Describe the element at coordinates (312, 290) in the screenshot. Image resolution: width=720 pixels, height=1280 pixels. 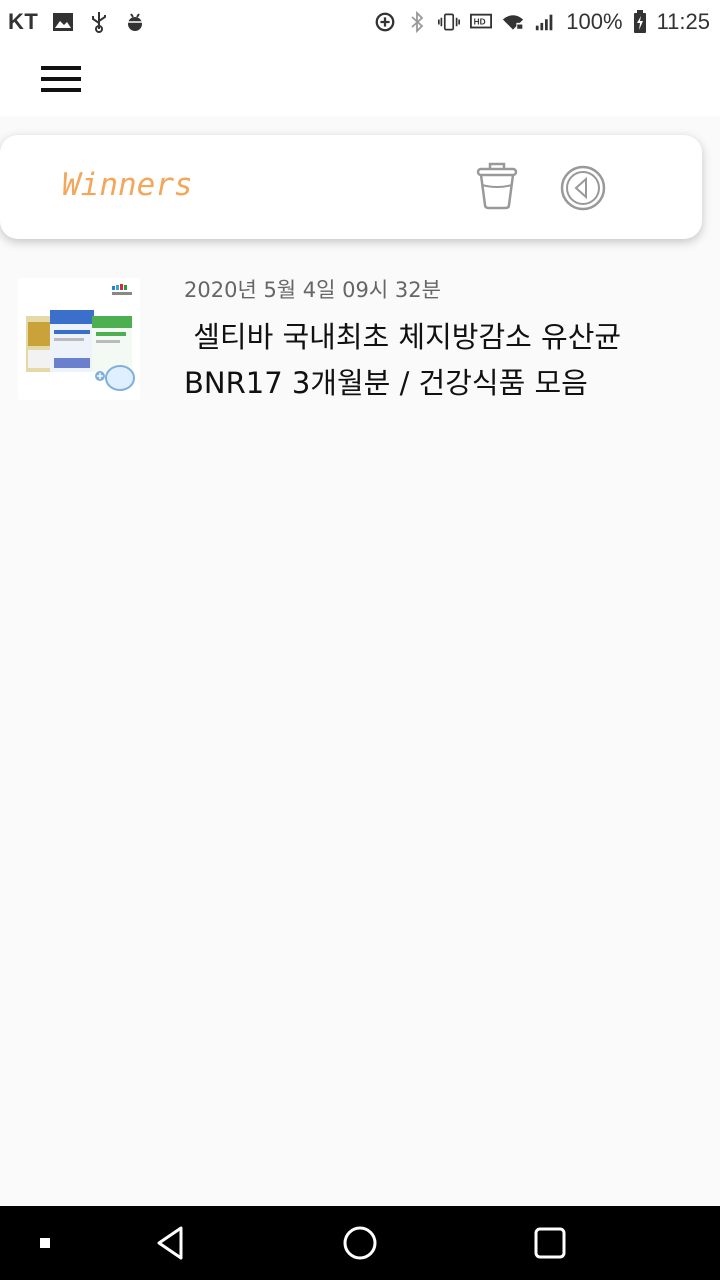
I see `item-date: 2020년 5월 4일 09시 32분` at that location.